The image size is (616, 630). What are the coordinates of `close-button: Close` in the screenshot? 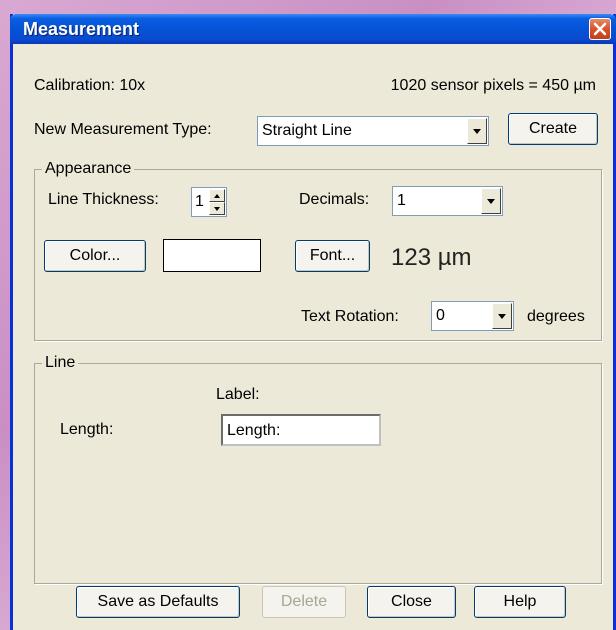 It's located at (411, 602).